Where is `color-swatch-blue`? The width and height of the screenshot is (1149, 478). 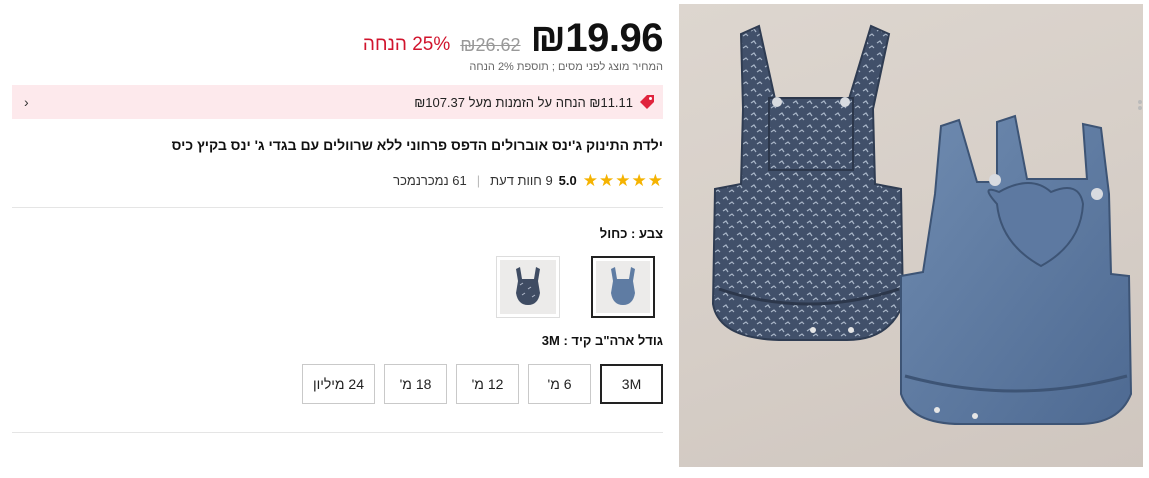 color-swatch-blue is located at coordinates (623, 287).